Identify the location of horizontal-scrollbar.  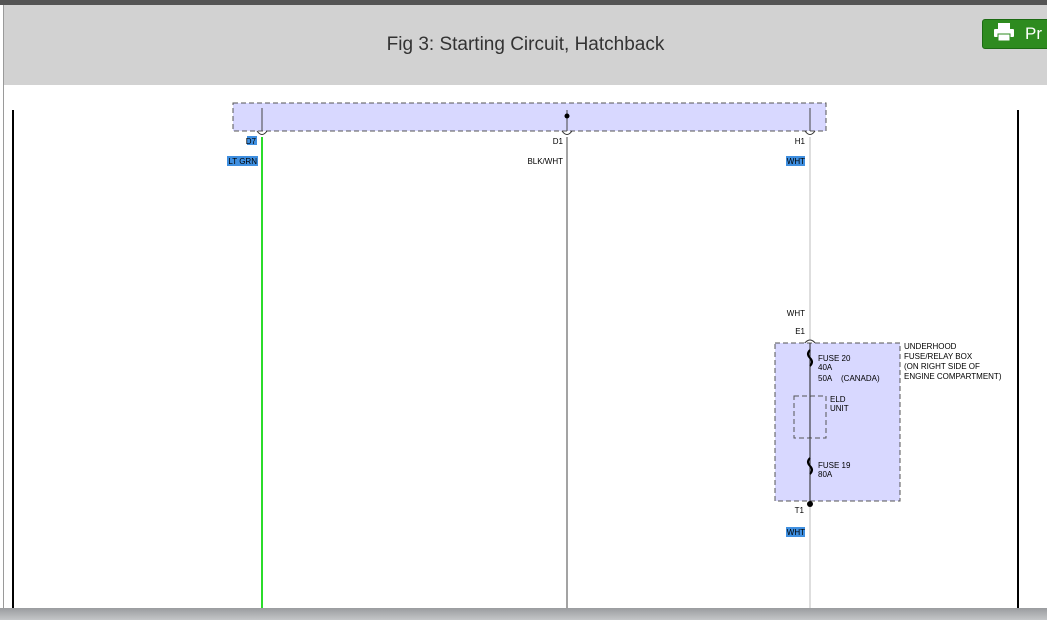
(523, 614).